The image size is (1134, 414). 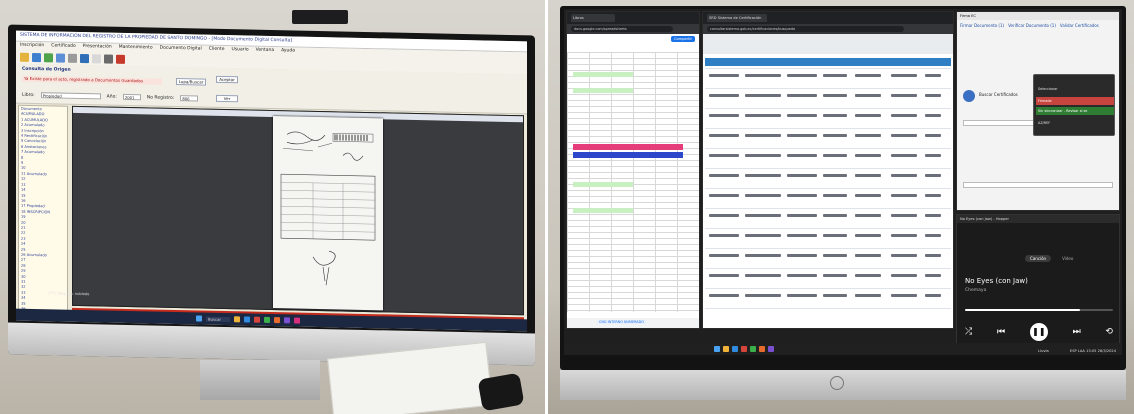 I want to click on print-icon, so click(x=108, y=59).